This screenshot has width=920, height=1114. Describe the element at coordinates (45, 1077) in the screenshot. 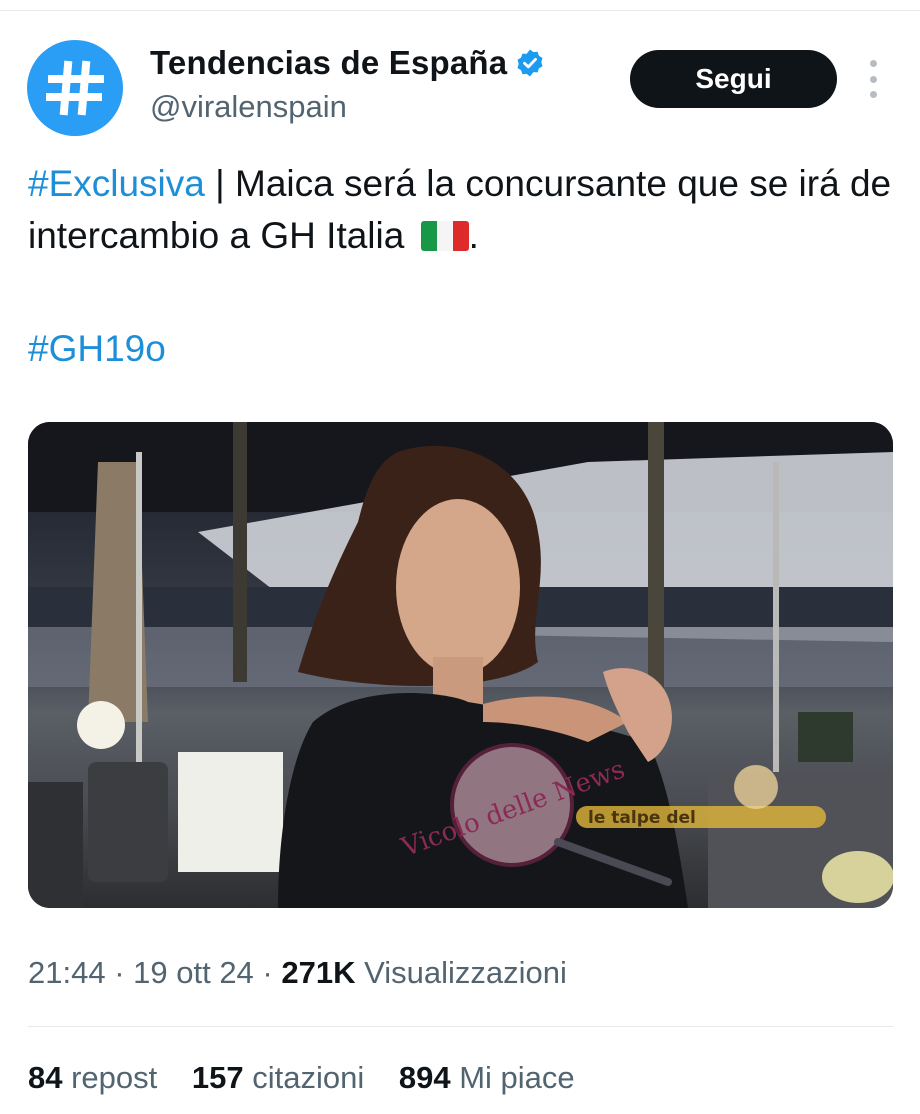

I see `reposts-count: 84` at that location.